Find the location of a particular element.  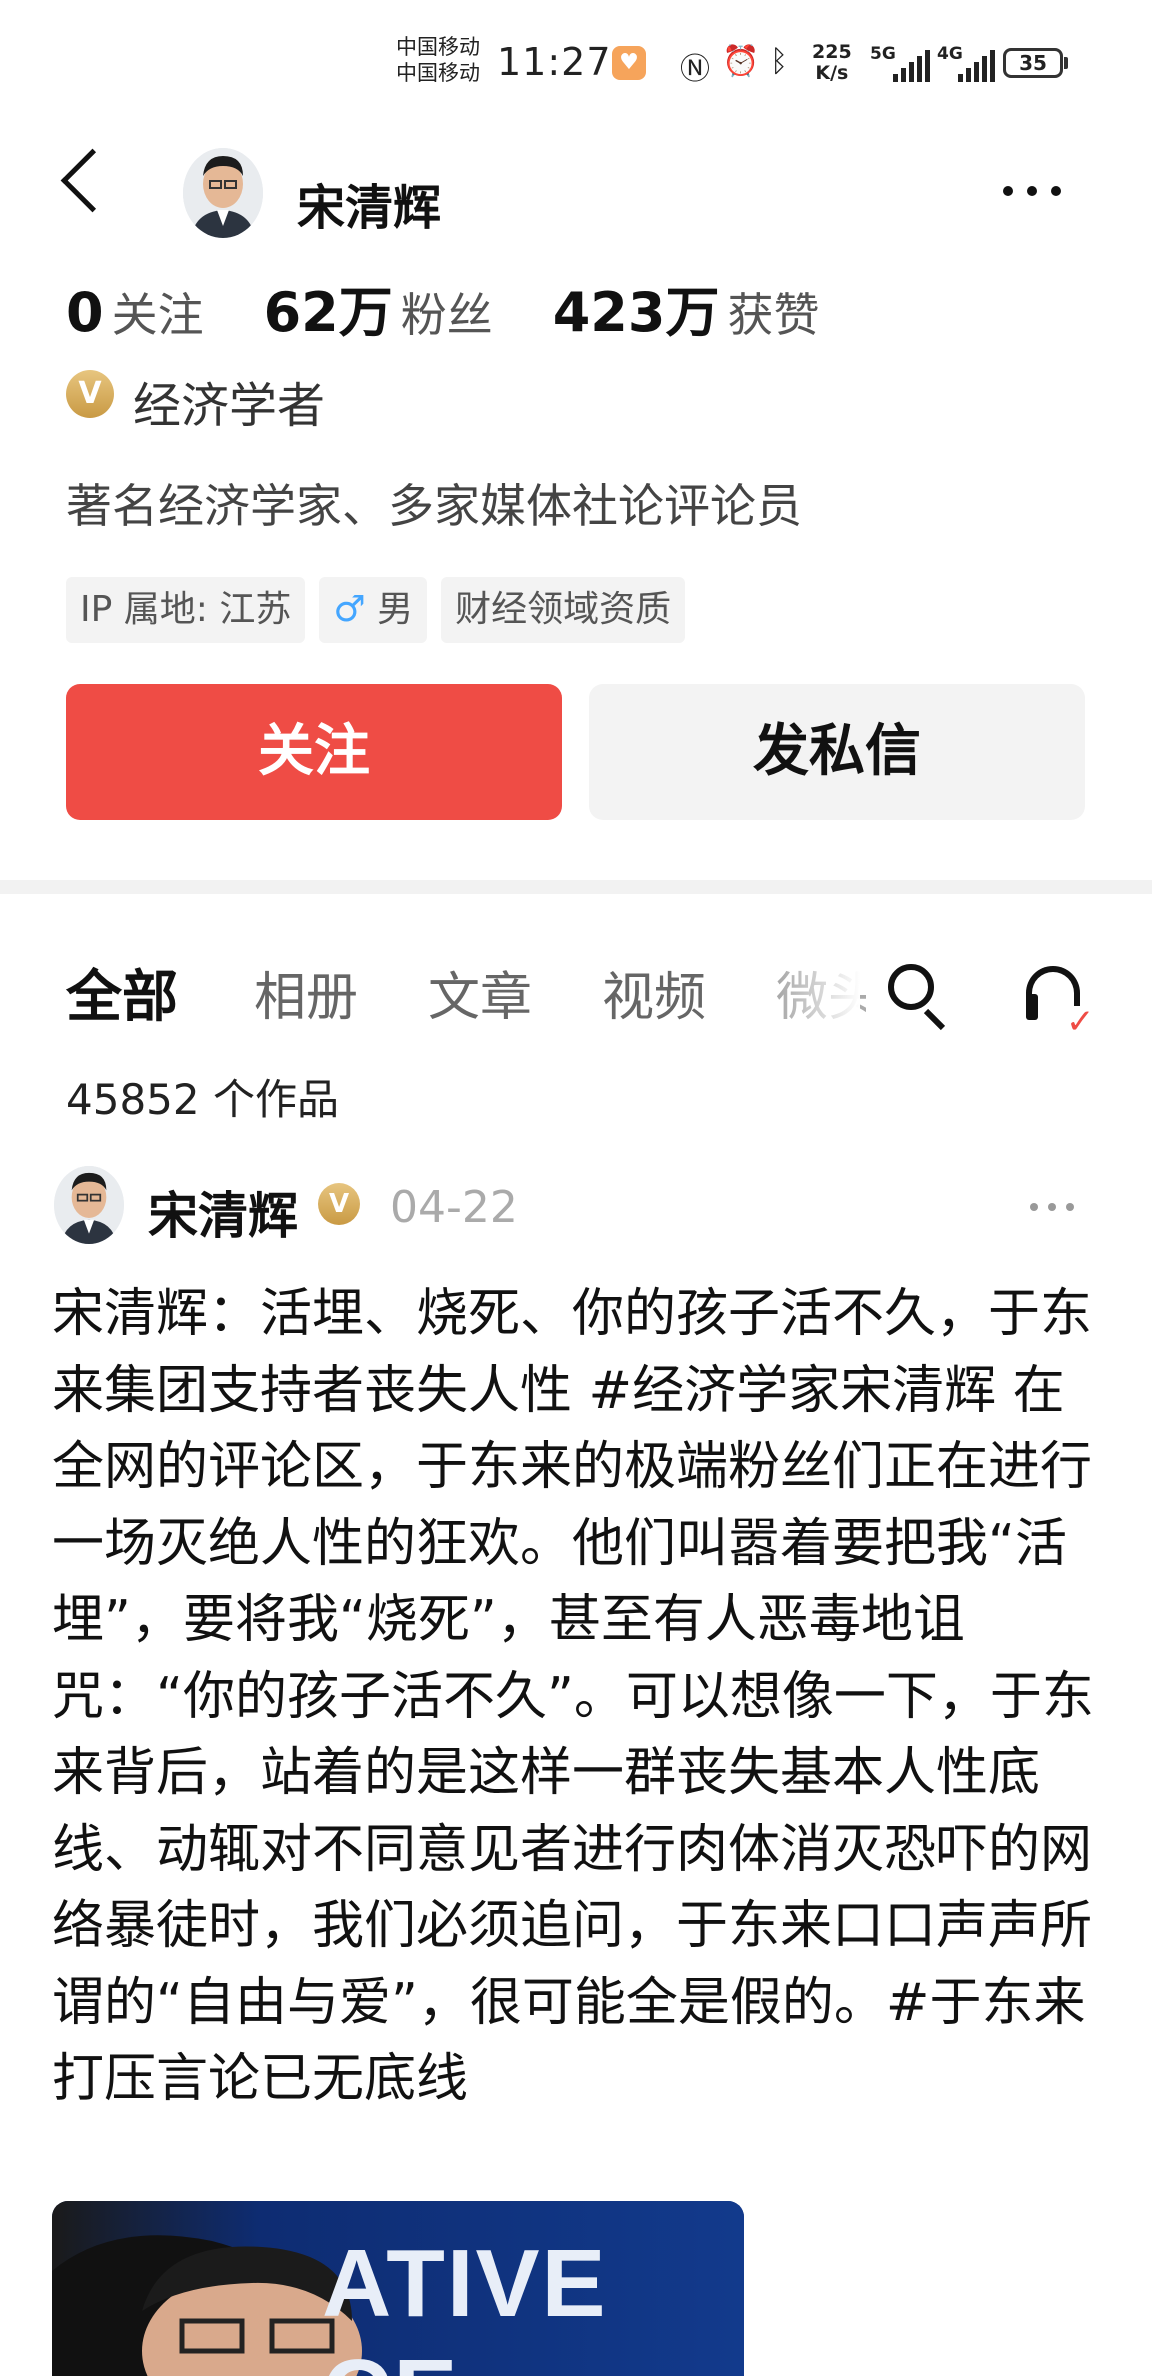

section-divider is located at coordinates (576, 887).